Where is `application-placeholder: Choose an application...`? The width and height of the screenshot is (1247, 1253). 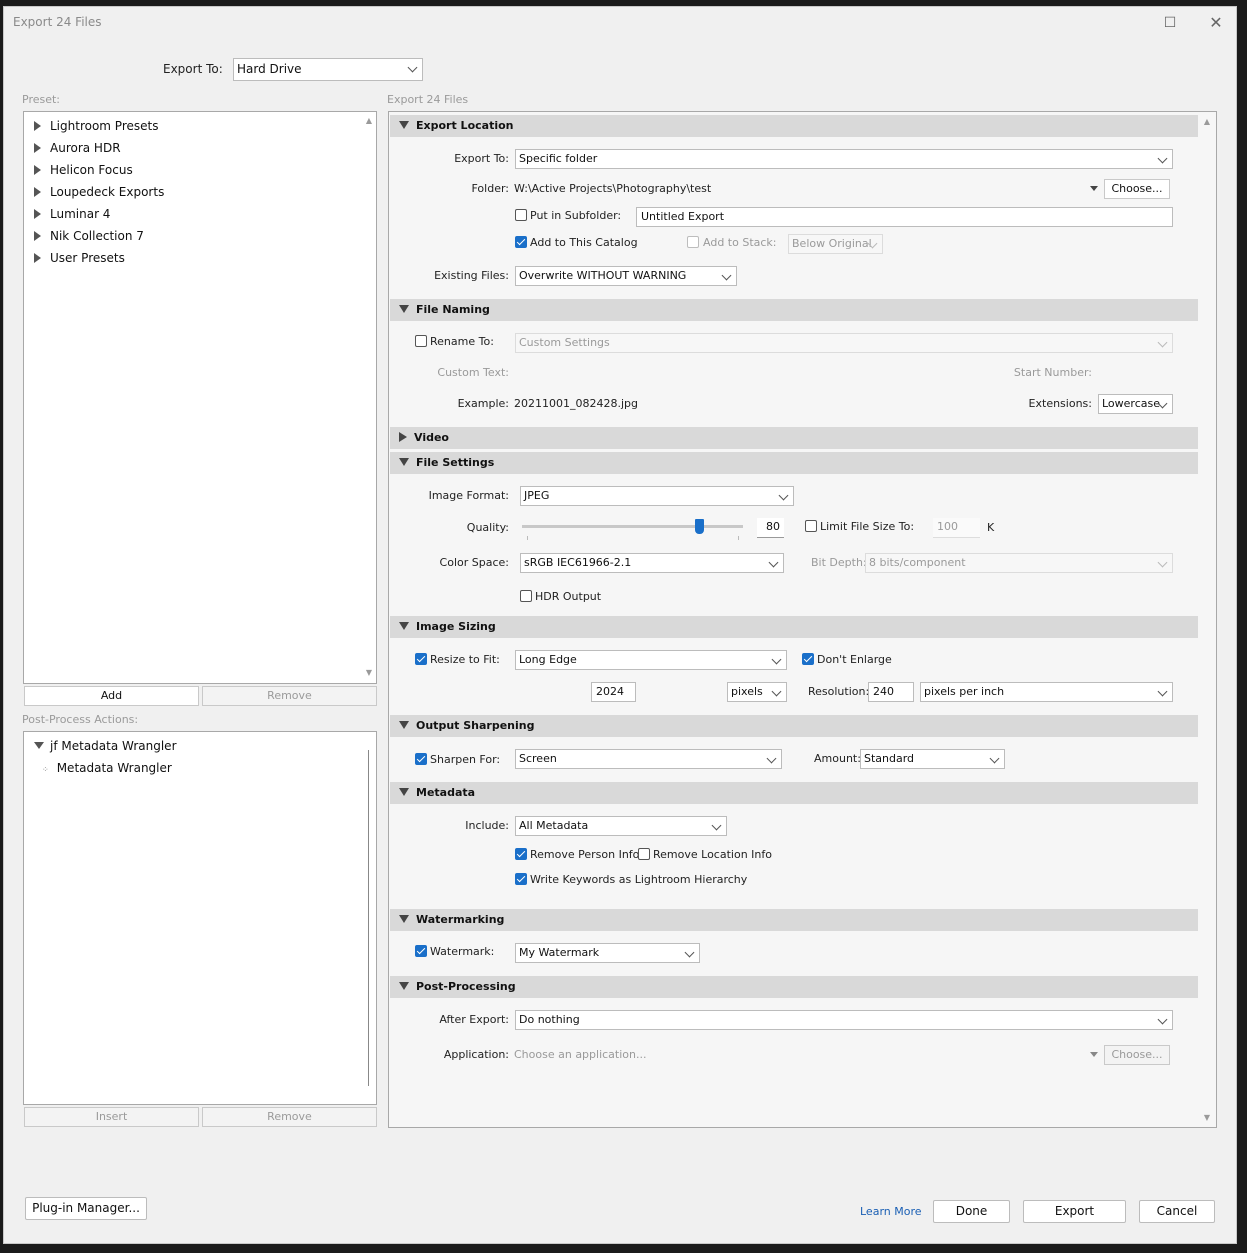
application-placeholder: Choose an application... is located at coordinates (580, 1054).